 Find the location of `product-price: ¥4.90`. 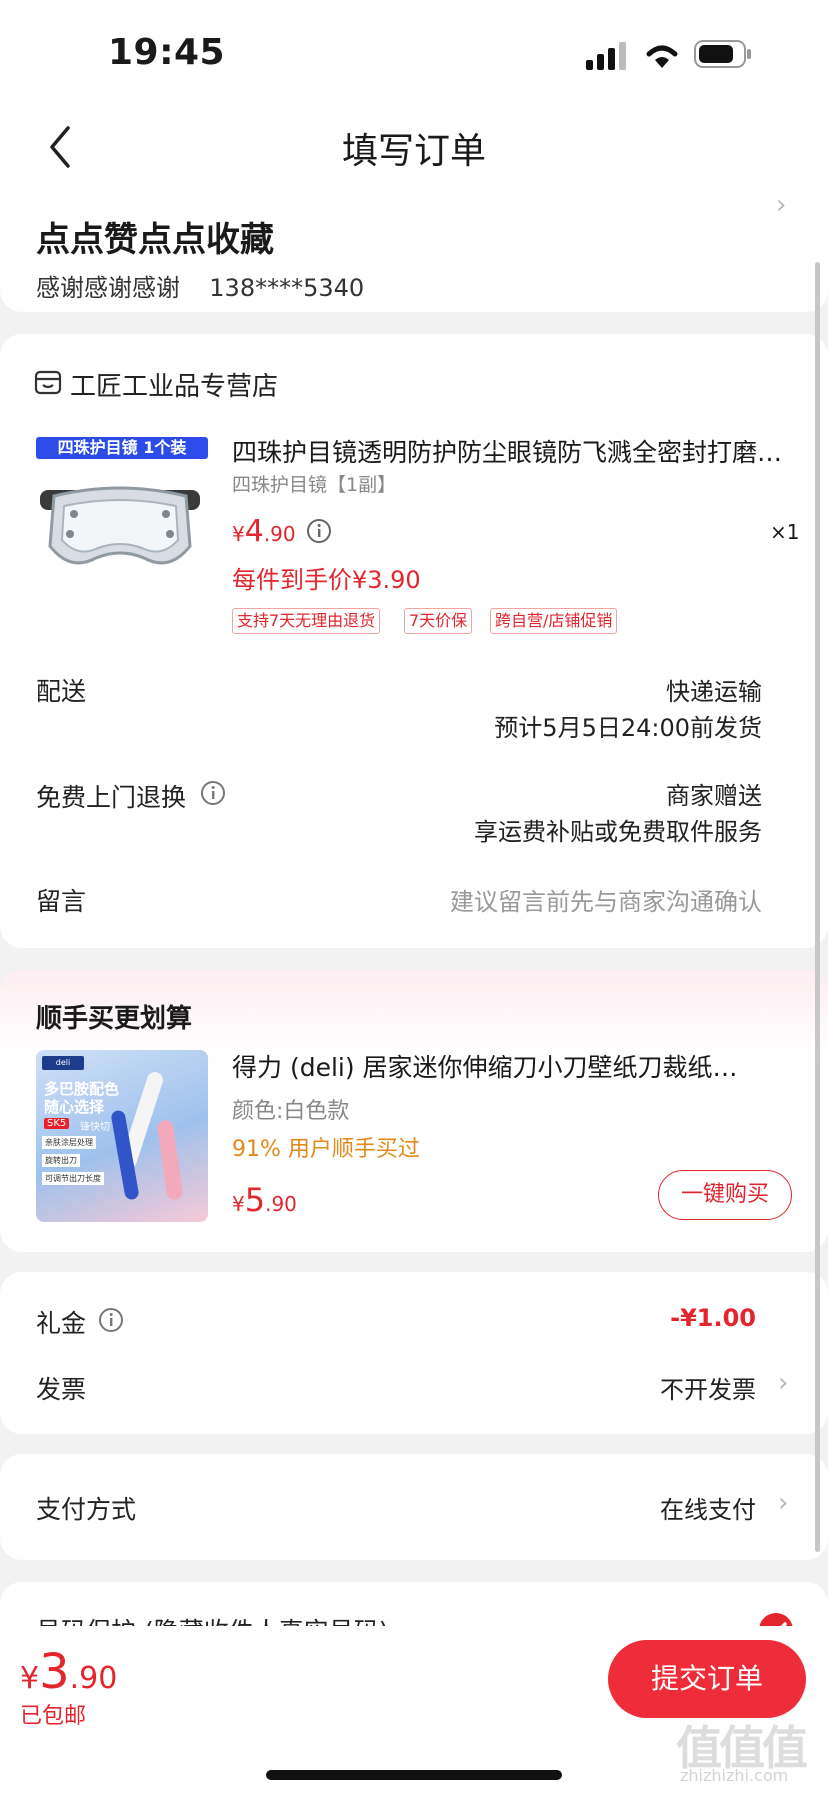

product-price: ¥4.90 is located at coordinates (264, 531).